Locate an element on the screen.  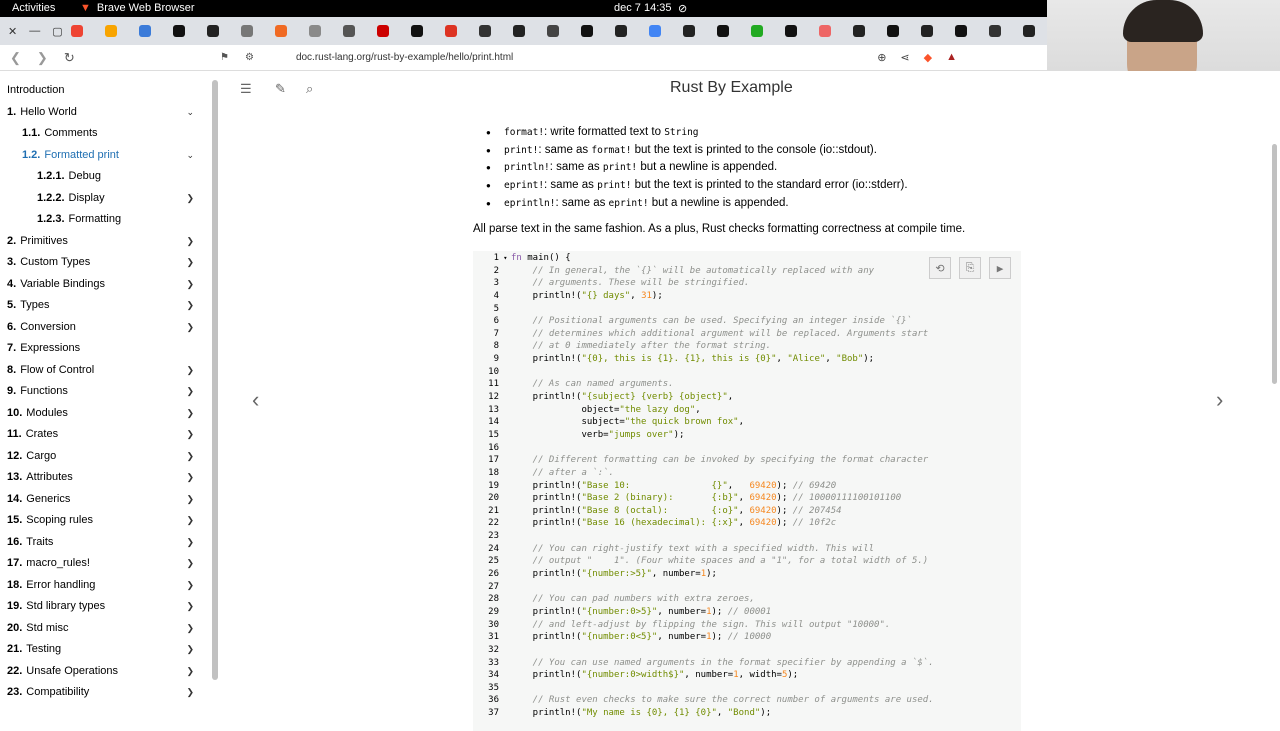
sidebar-item: 13. Attributes ❯ is located at coordinates (104, 478).